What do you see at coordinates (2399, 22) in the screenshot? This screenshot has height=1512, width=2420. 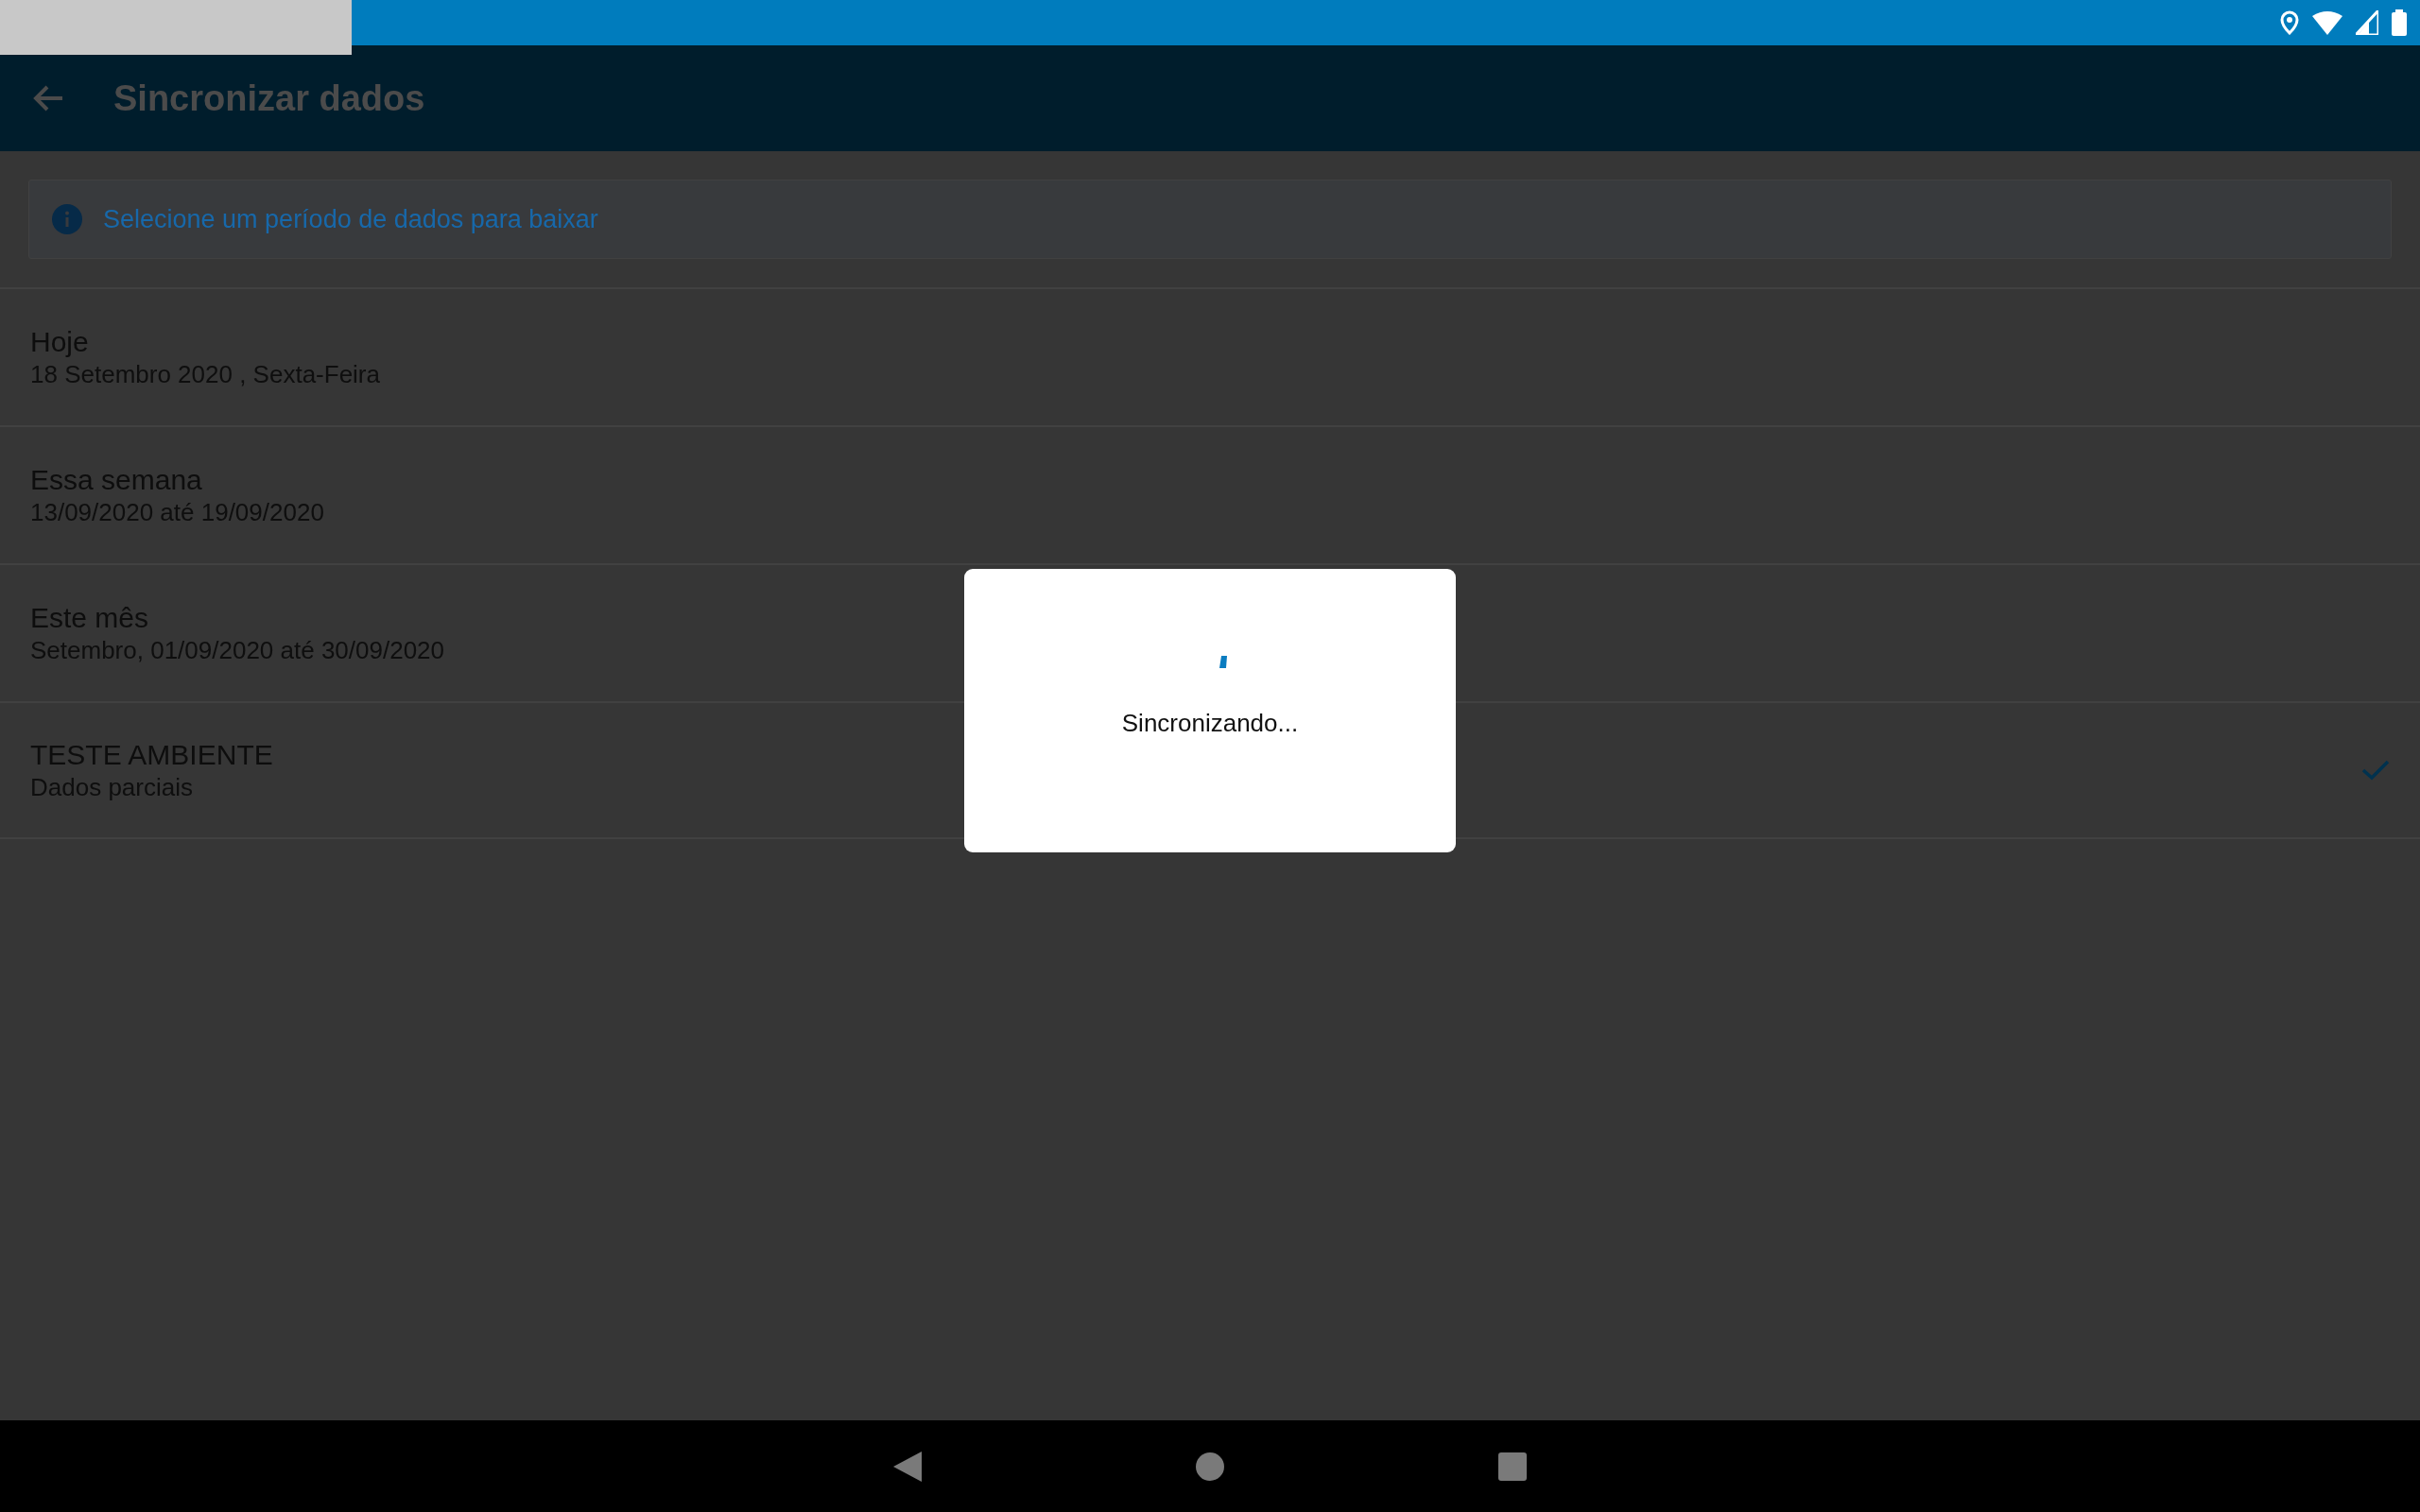 I see `battery-icon` at bounding box center [2399, 22].